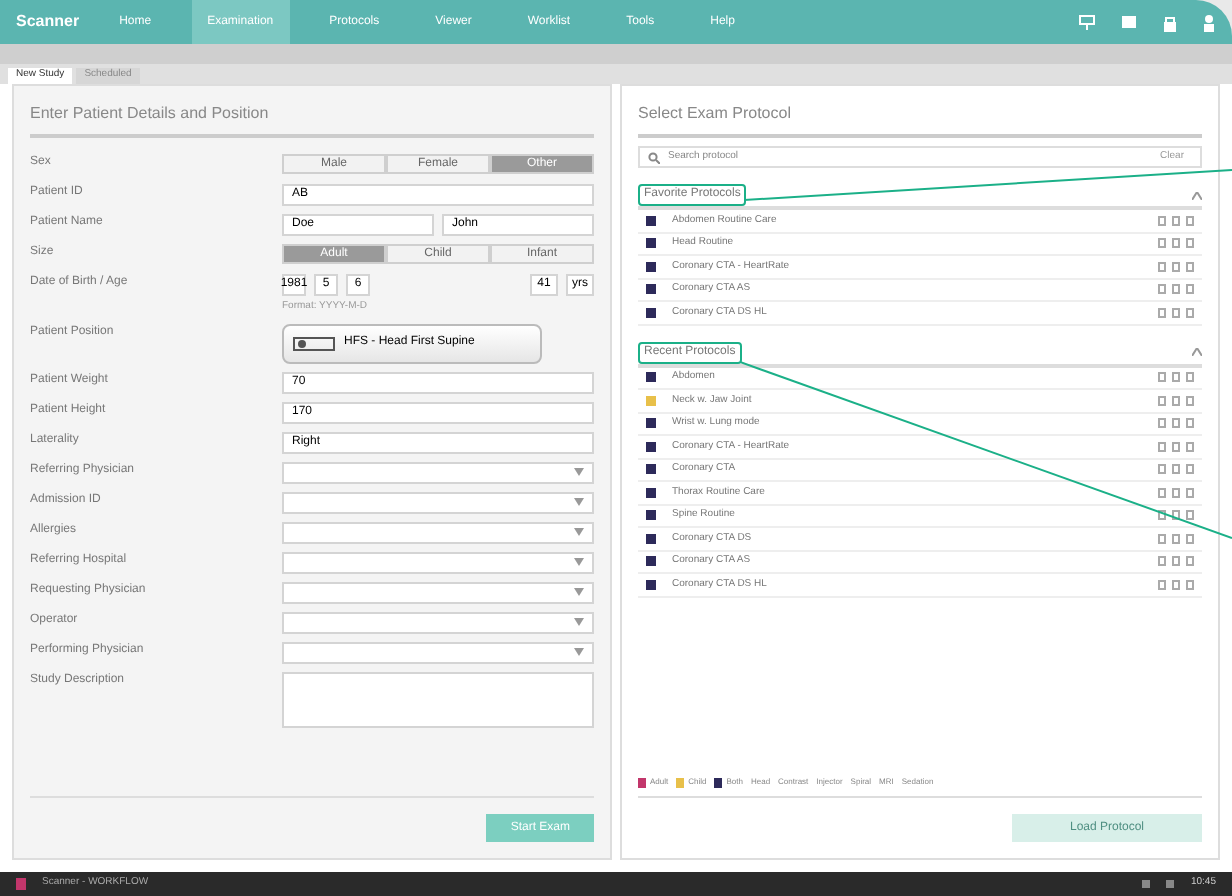 This screenshot has height=896, width=1232. What do you see at coordinates (438, 699) in the screenshot?
I see `text-area` at bounding box center [438, 699].